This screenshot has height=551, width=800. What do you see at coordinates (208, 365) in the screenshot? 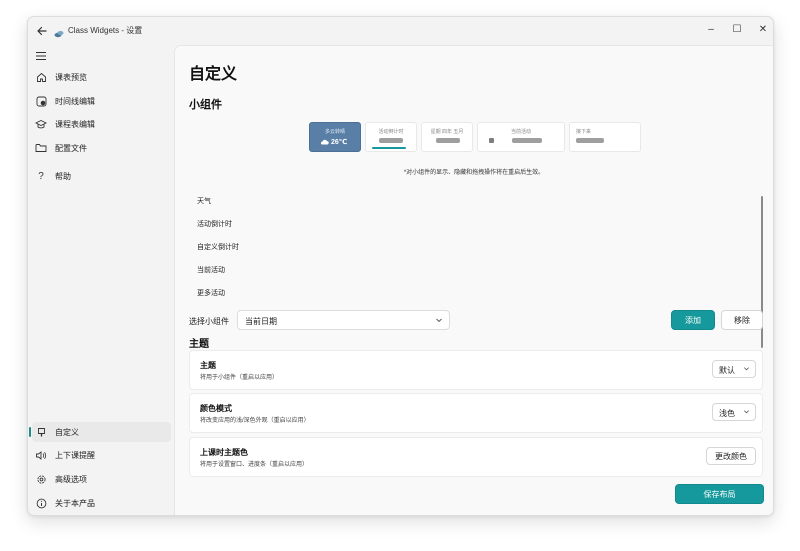
I see `setting-title: 主题` at bounding box center [208, 365].